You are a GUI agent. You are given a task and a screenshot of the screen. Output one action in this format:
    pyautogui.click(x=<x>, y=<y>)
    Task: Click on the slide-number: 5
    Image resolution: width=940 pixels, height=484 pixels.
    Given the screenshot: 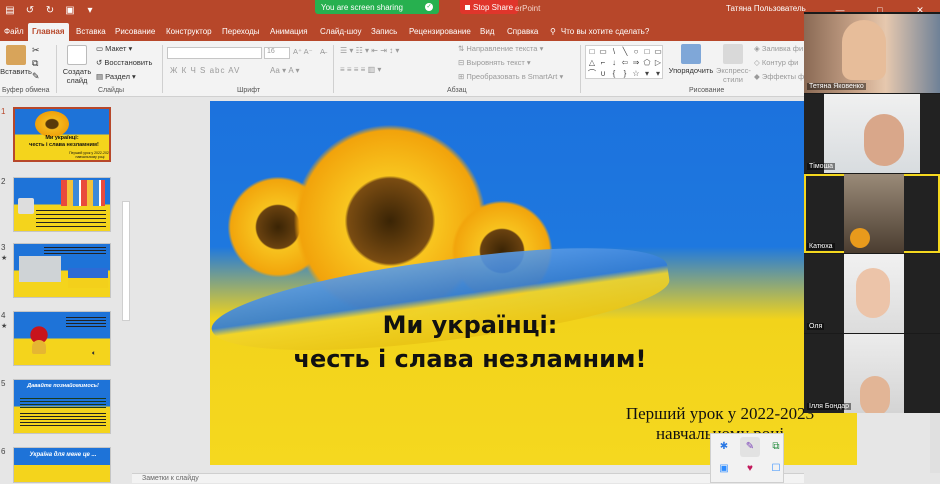 What is the action you would take?
    pyautogui.click(x=3, y=383)
    